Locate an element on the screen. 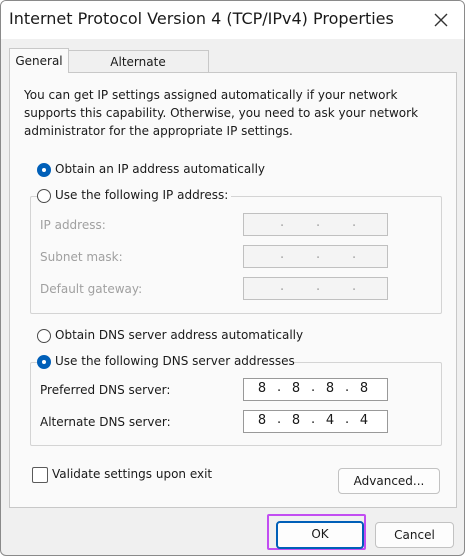 Image resolution: width=465 pixels, height=556 pixels. subnet-mask-label: Subnet mask: is located at coordinates (81, 257).